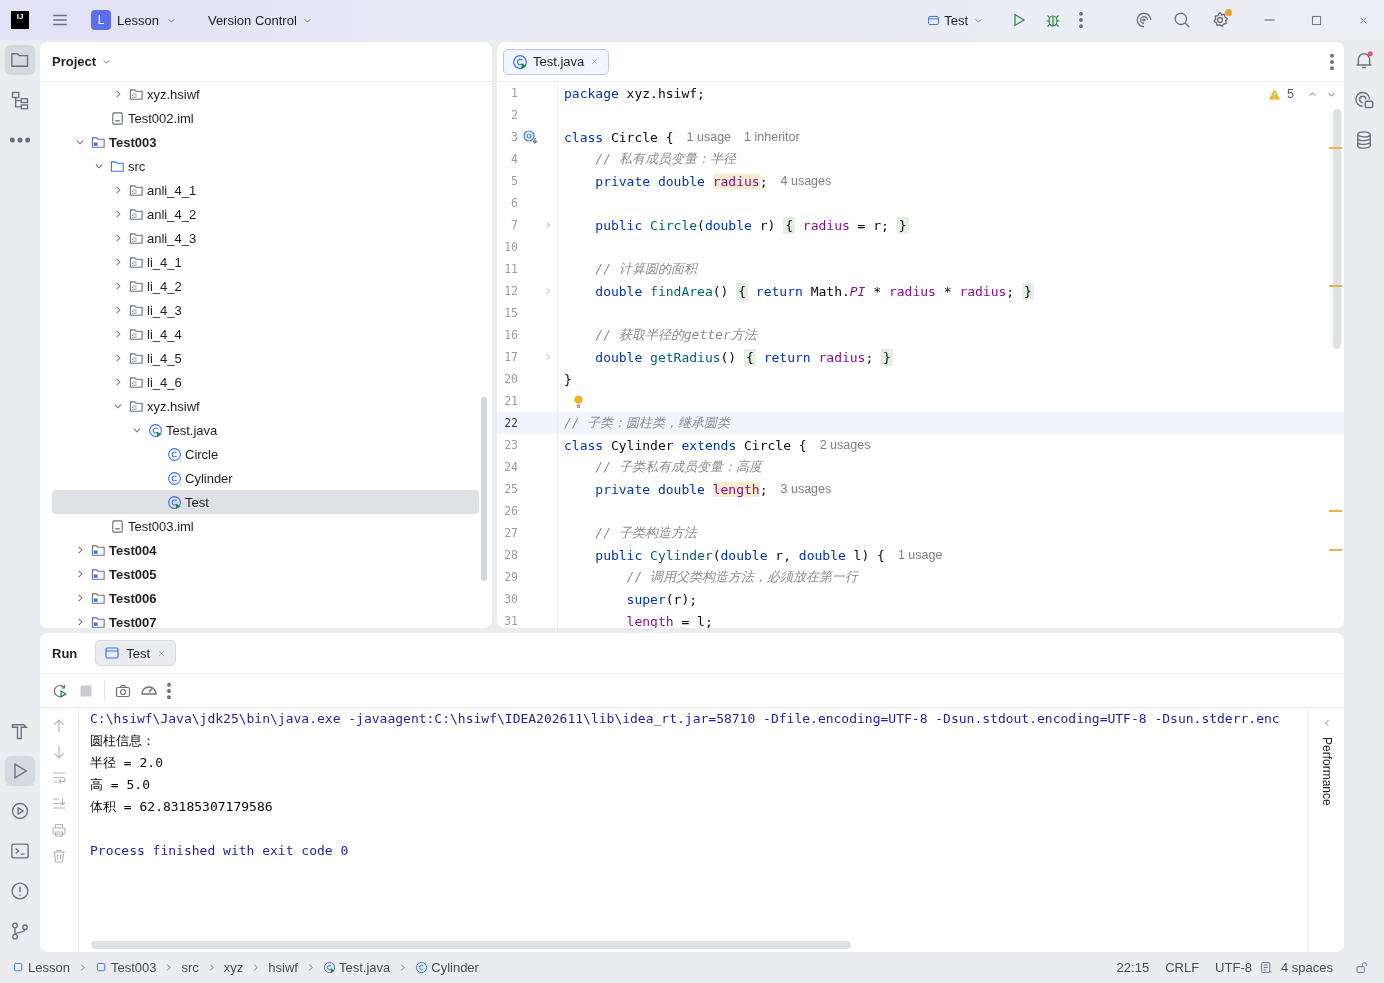 The width and height of the screenshot is (1384, 983). Describe the element at coordinates (511, 467) in the screenshot. I see `line-number: 24` at that location.